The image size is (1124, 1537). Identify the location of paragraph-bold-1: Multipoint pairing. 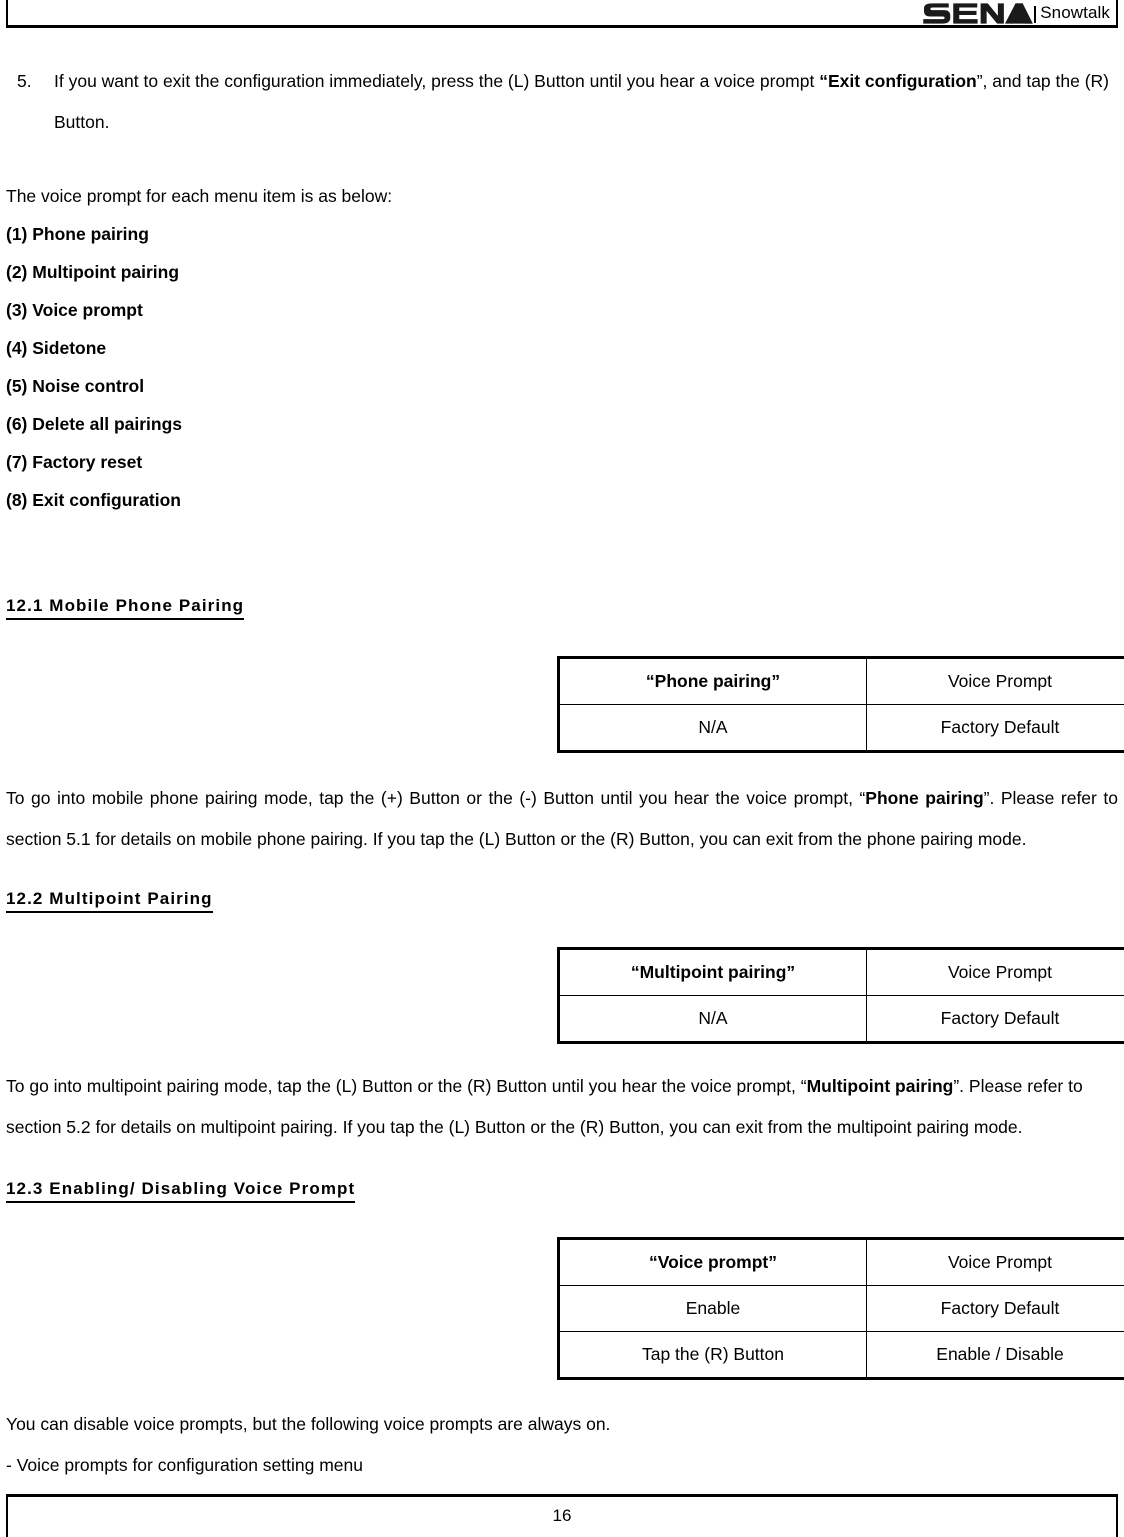
(880, 1086).